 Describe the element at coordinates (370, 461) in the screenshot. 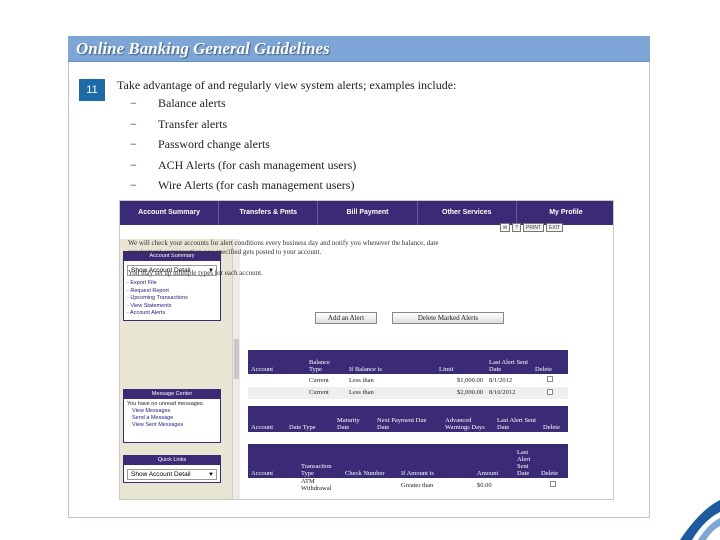

I see `col-check-number: Check Number` at that location.